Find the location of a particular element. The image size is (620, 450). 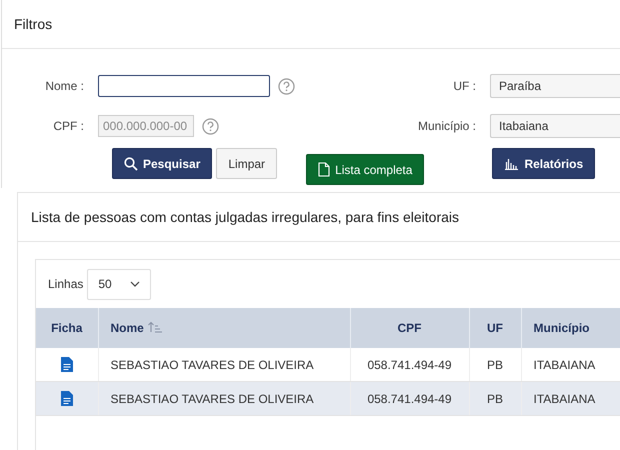

full-list-button: Lista completa is located at coordinates (365, 169).